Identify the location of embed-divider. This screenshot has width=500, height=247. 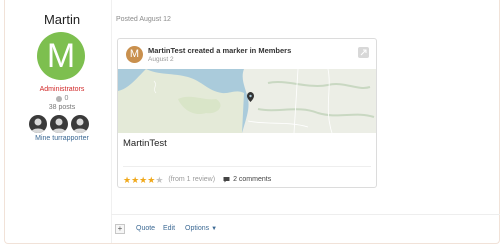
(247, 166).